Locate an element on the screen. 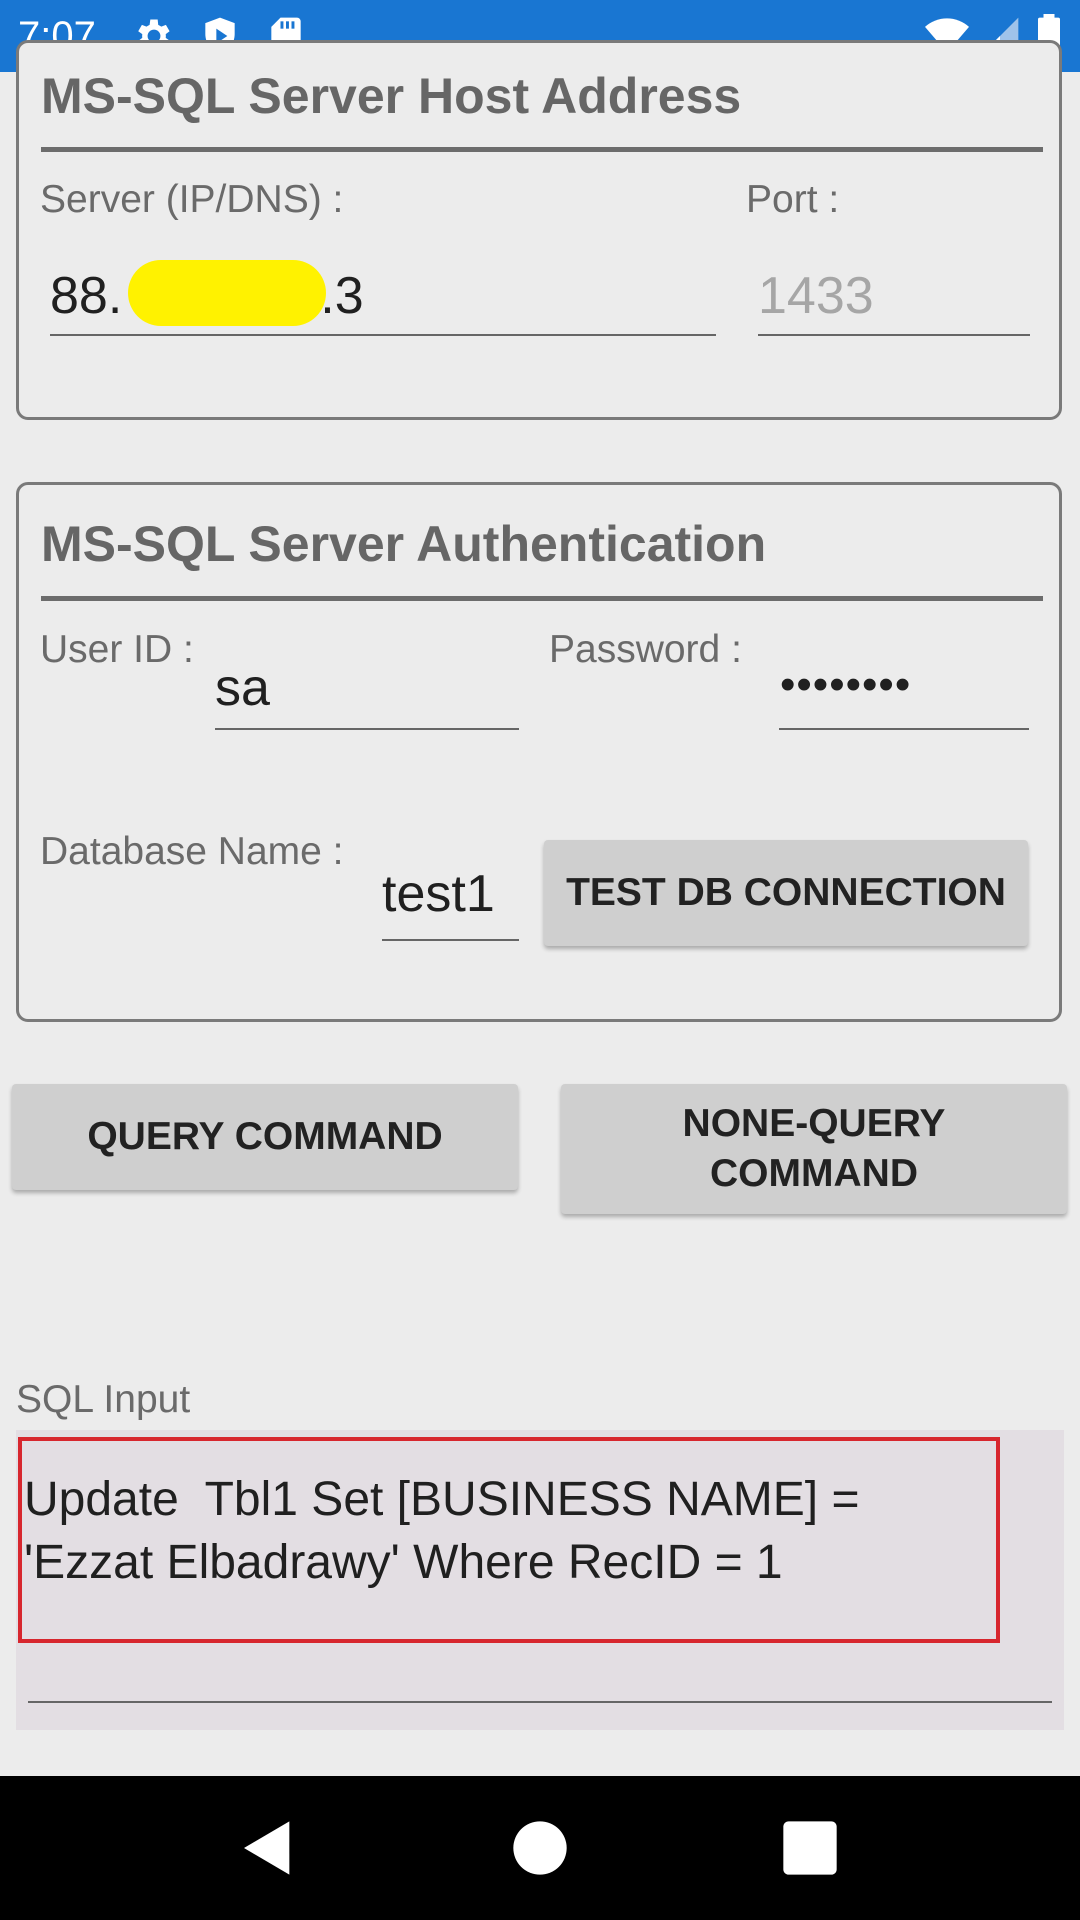  database-name-label: Database Name : is located at coordinates (192, 851).